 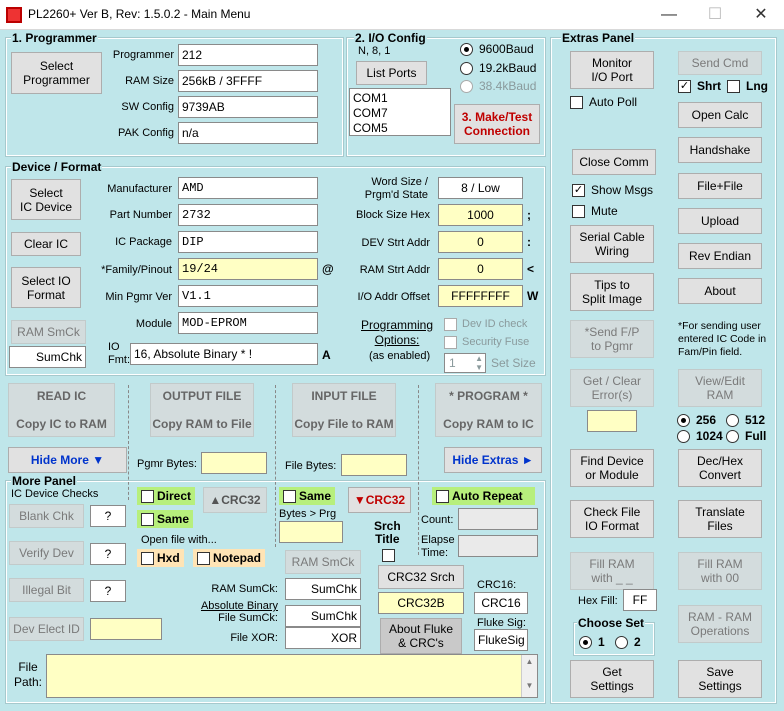 What do you see at coordinates (493, 460) in the screenshot?
I see `hide-extras-button: Hide Extras ►` at bounding box center [493, 460].